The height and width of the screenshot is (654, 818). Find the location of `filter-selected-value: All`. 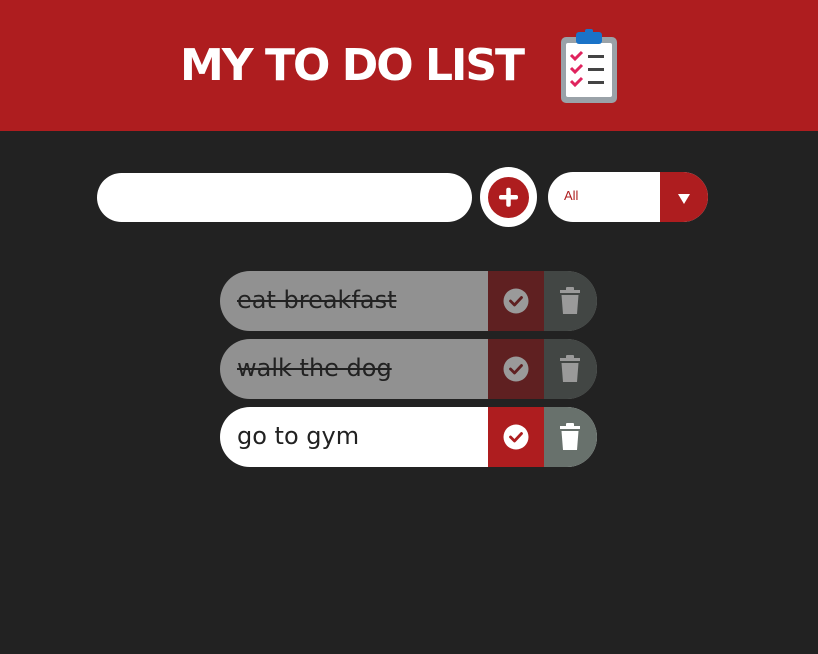

filter-selected-value: All is located at coordinates (571, 195).